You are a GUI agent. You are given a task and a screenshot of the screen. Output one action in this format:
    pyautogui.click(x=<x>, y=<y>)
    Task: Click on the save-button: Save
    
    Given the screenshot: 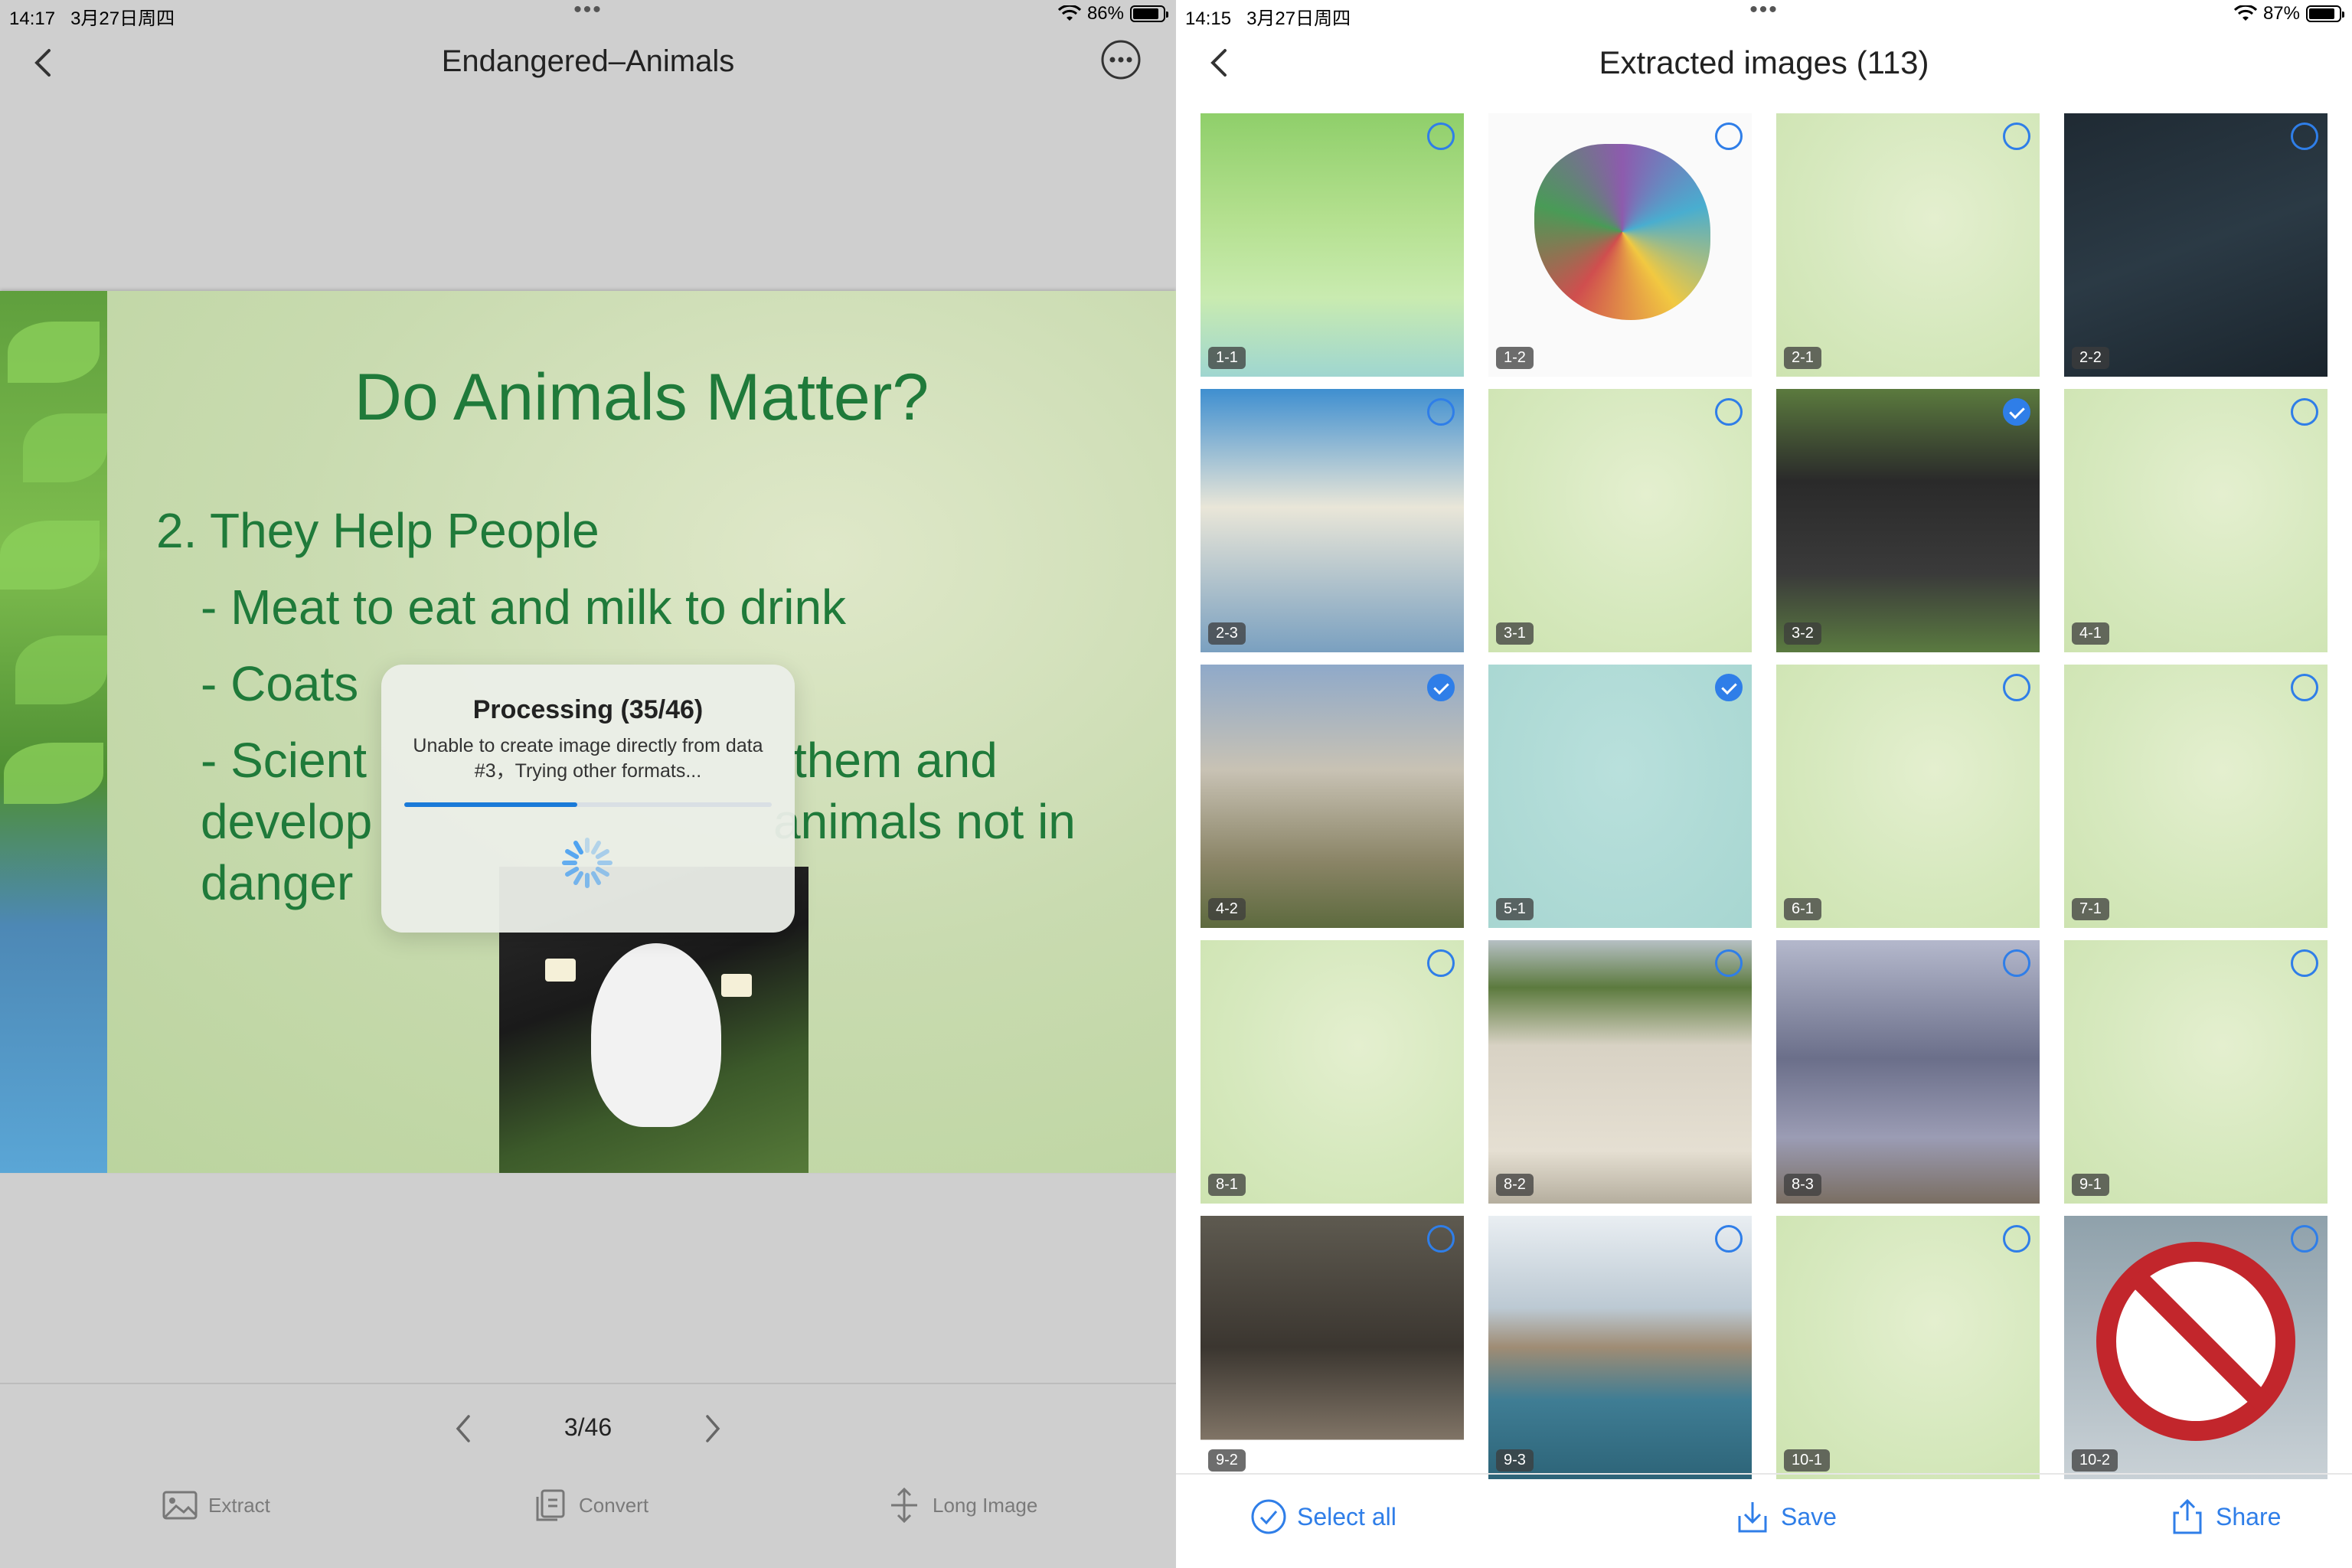 What is the action you would take?
    pyautogui.click(x=1785, y=1517)
    